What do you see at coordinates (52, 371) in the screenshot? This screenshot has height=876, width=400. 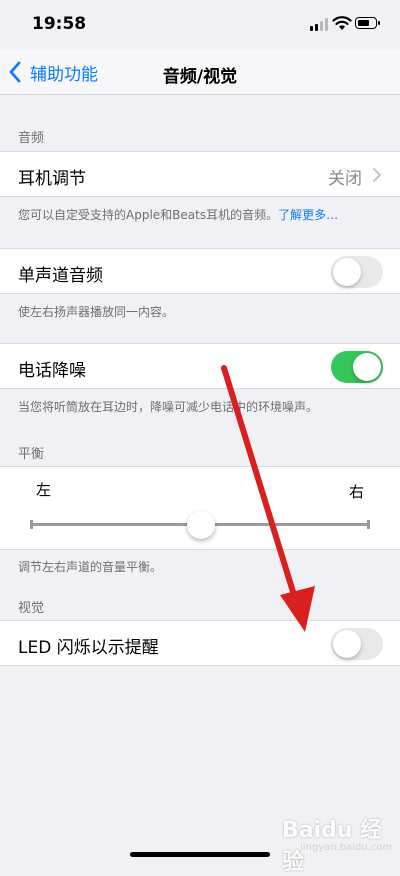 I see `phone-noise-cancellation-label: 电话降噪` at bounding box center [52, 371].